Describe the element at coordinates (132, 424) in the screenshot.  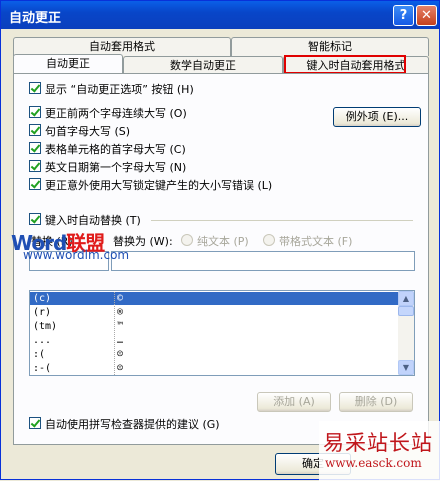
I see `spellcheck-suggestions-label: 自动使用拼写检查器提供的建议 (G)` at that location.